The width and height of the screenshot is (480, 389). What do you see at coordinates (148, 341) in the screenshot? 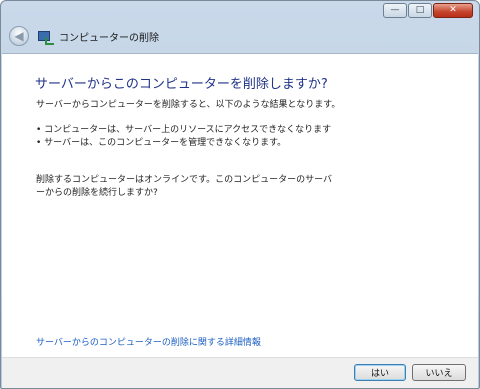
I see `more-info-link: サーバーからのコンピューターの削除に関する詳細情報` at bounding box center [148, 341].